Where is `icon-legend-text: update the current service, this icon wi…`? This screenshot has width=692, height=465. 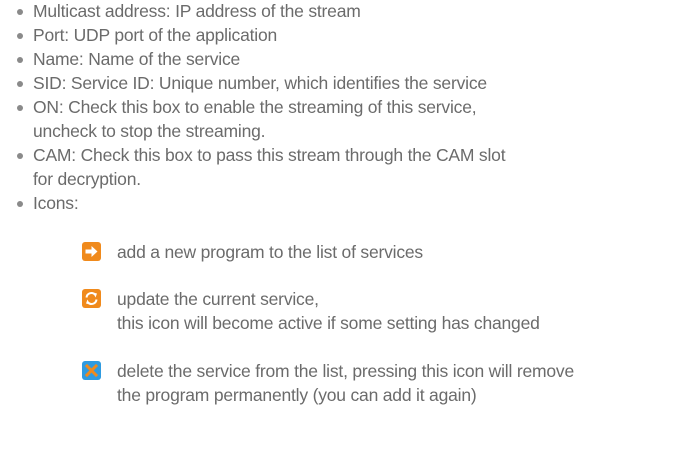 icon-legend-text: update the current service, this icon wi… is located at coordinates (328, 311).